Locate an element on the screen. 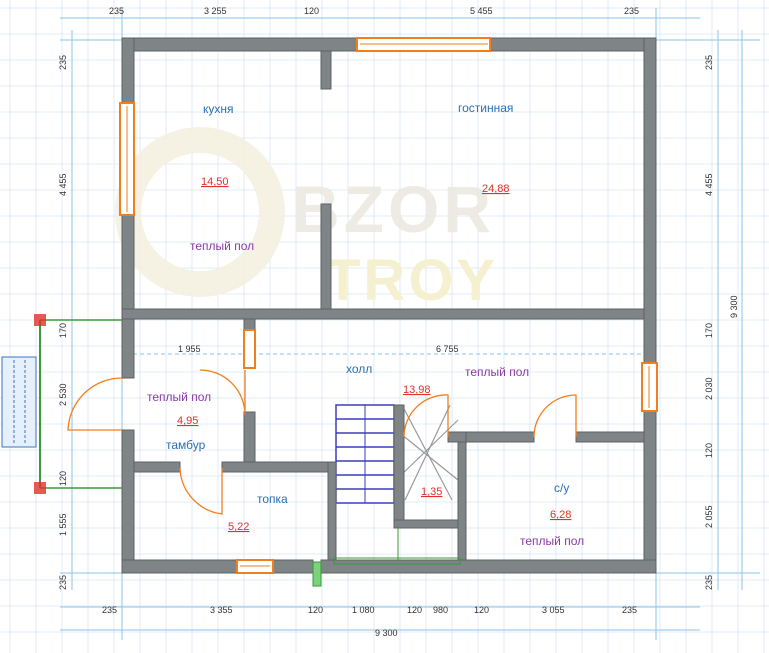 The image size is (769, 653). door-boiler is located at coordinates (201, 491).